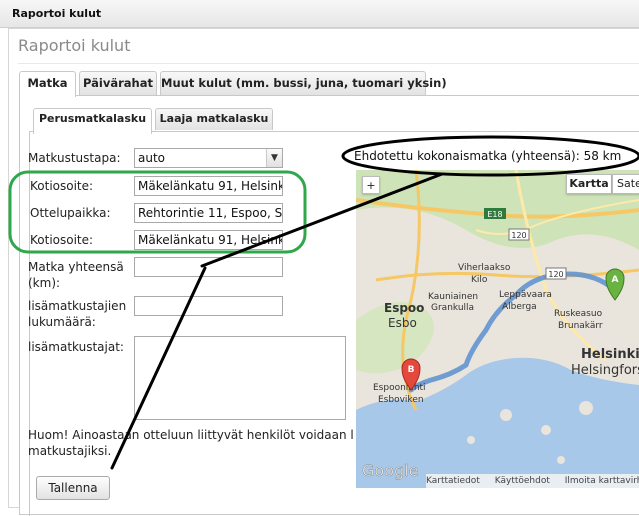  I want to click on map-terms-link: Käyttöehdot, so click(522, 481).